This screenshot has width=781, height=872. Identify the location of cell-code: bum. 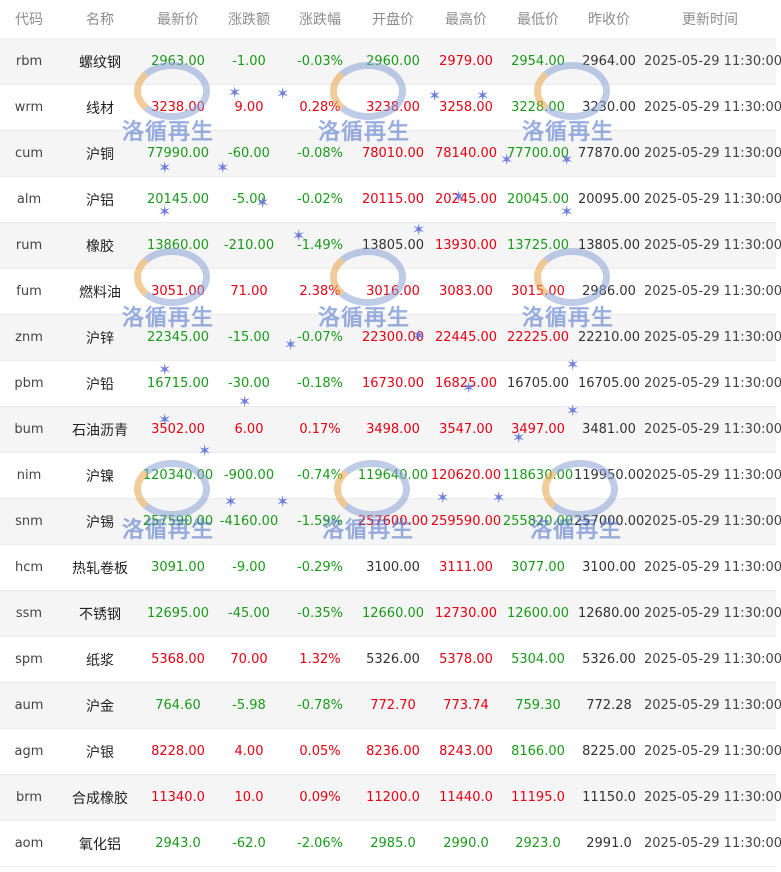
(29, 429).